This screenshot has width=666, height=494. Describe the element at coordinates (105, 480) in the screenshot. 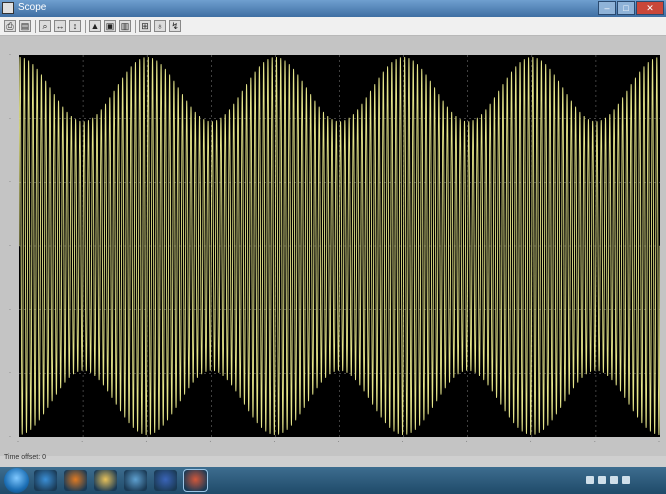

I see `explorer-icon` at that location.